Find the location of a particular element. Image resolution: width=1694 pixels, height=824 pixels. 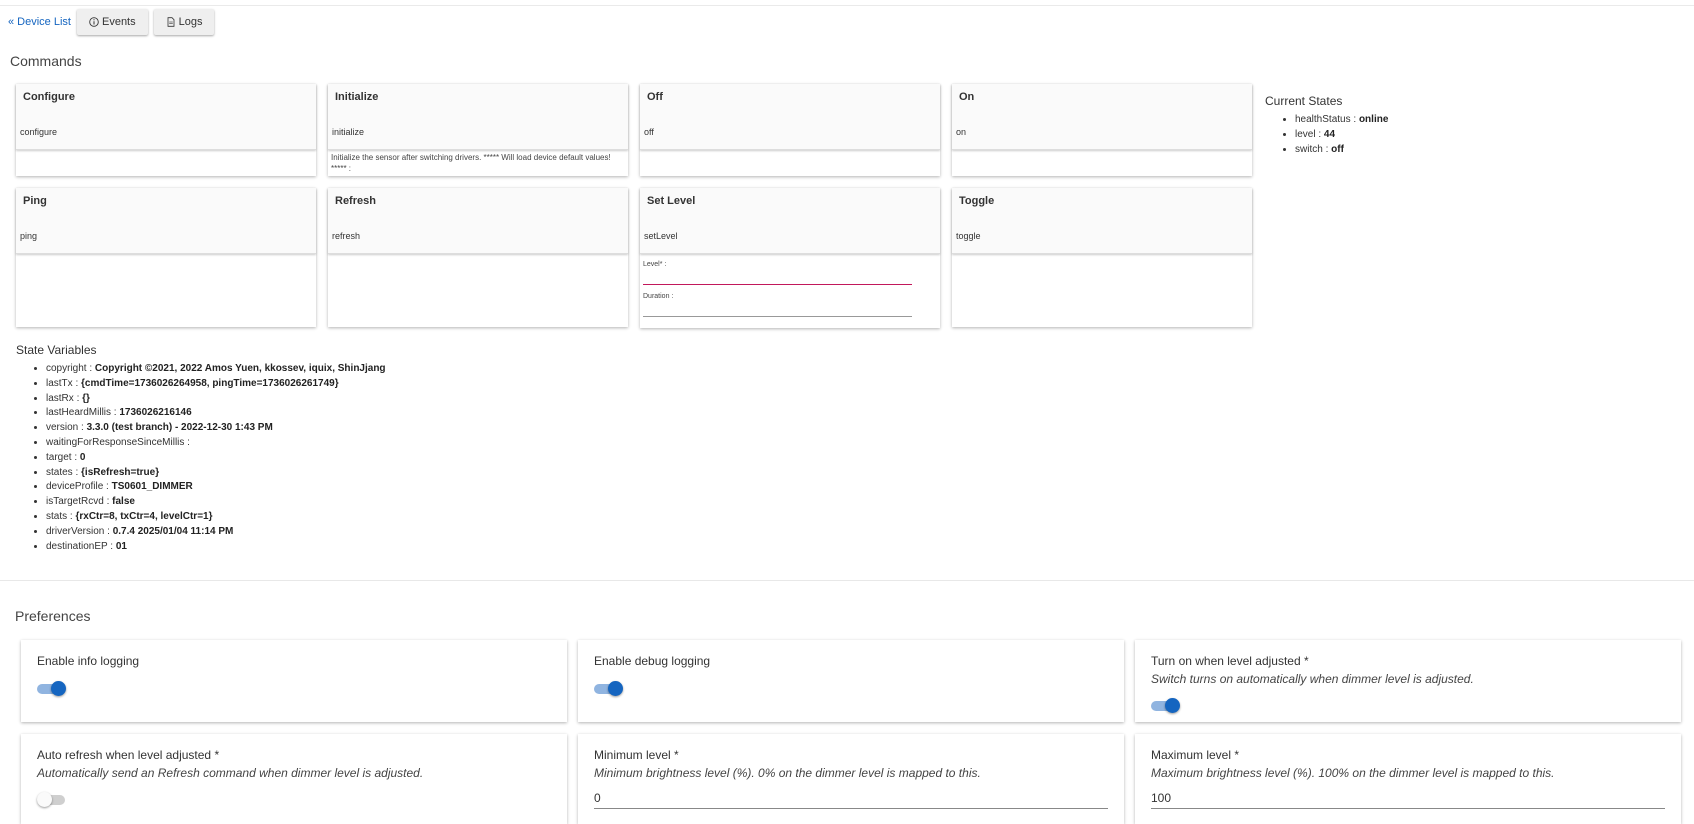

command-card-toggle: Toggle toggle is located at coordinates (1102, 257).